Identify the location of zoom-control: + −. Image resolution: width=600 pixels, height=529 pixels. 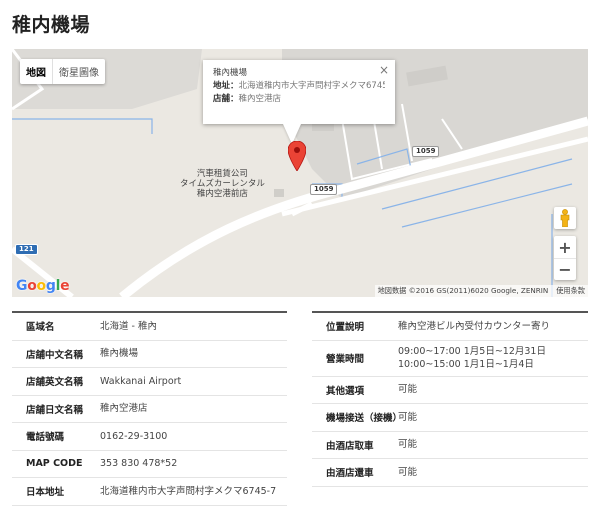
(565, 258).